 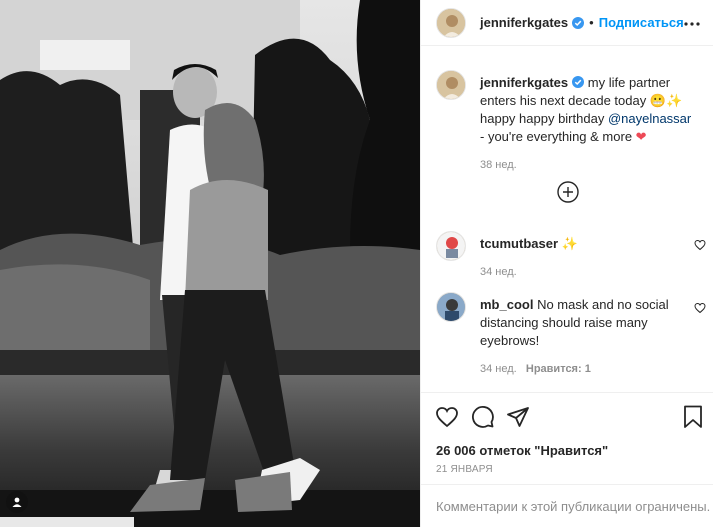 What do you see at coordinates (558, 369) in the screenshot?
I see `comment-likes: Нравится: 1` at bounding box center [558, 369].